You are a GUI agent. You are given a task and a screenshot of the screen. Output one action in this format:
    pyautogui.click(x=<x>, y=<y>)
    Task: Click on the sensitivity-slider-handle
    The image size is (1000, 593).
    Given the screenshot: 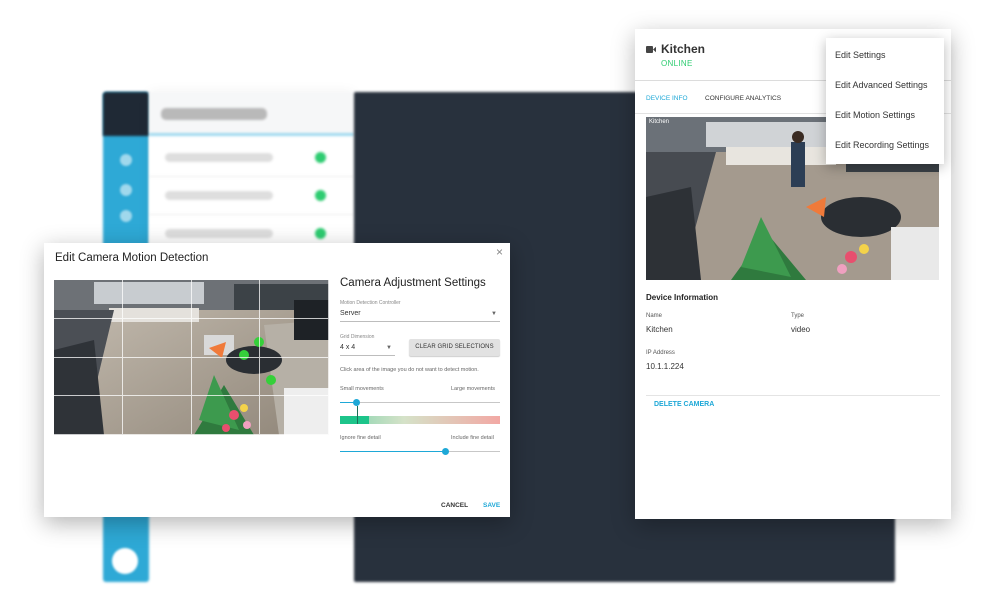 What is the action you would take?
    pyautogui.click(x=356, y=402)
    